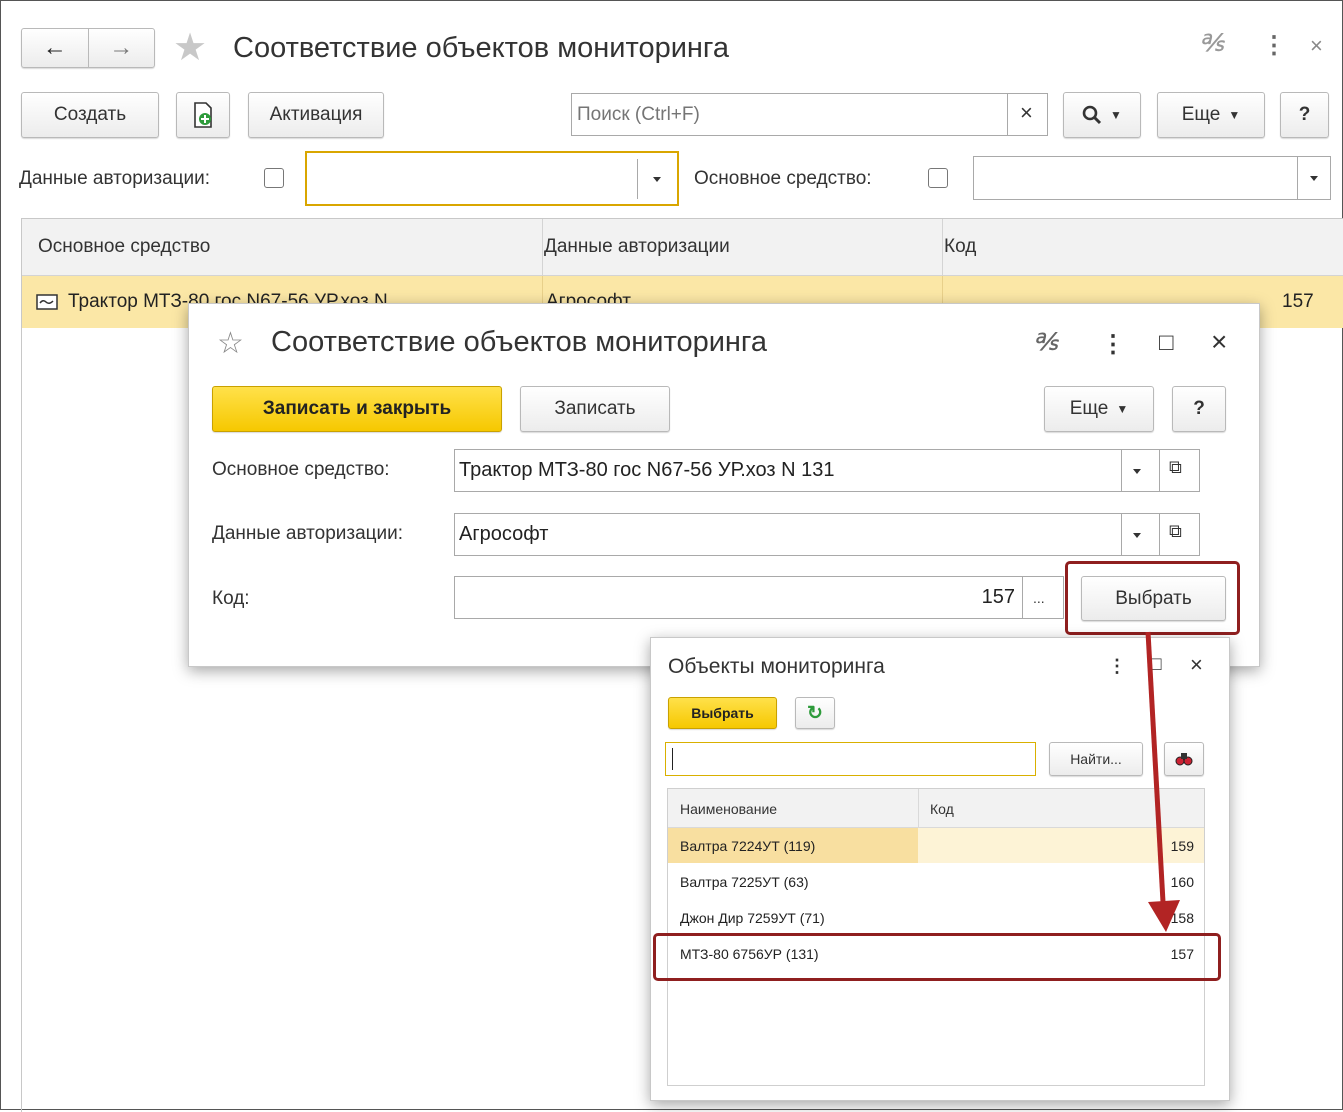  I want to click on annotation-arrow, so click(1162, 781).